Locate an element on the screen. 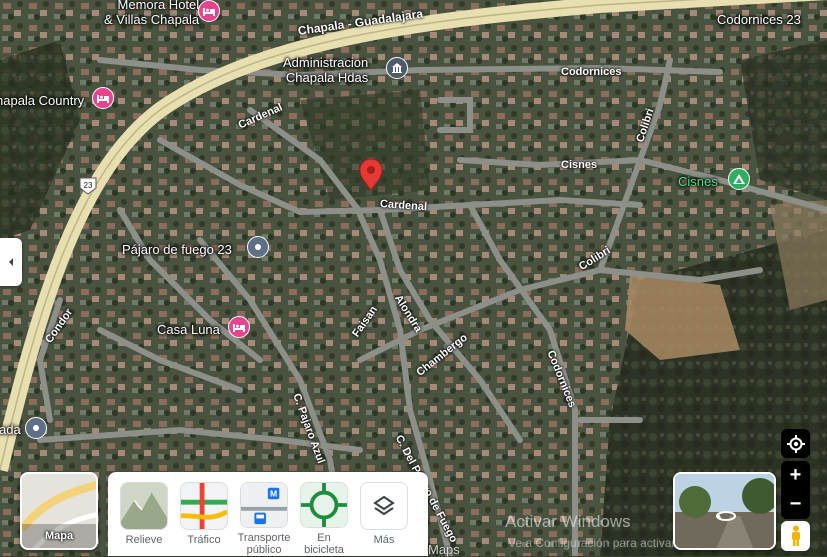 The height and width of the screenshot is (557, 827). place-label-line1: Administracion is located at coordinates (326, 62).